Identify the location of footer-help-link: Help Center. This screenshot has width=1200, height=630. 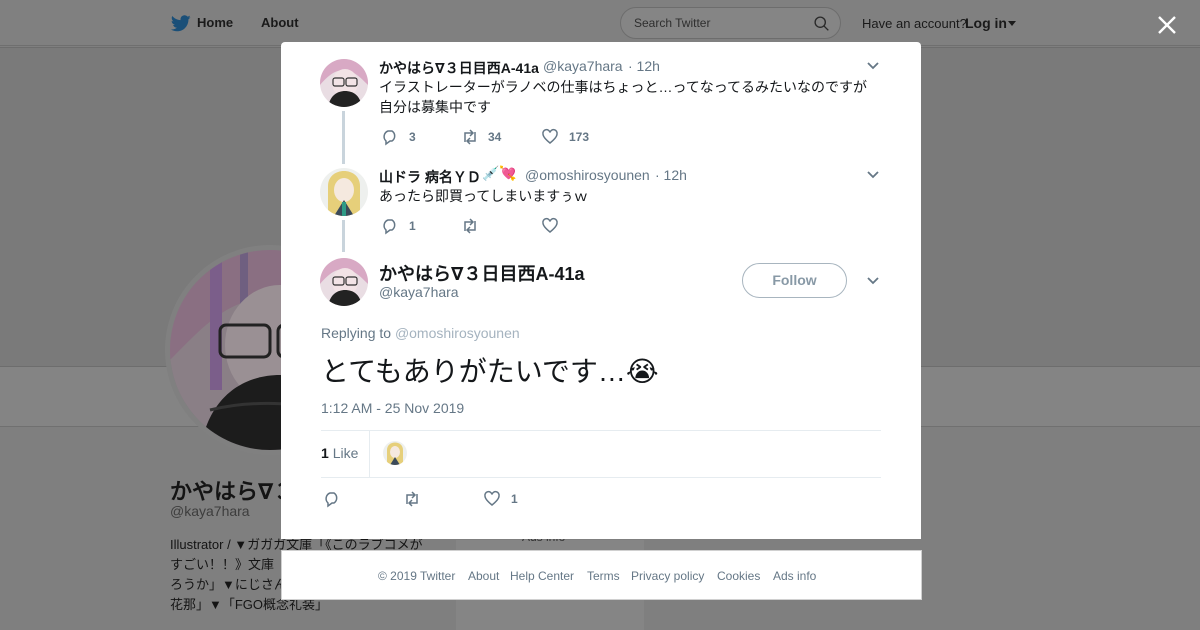
(542, 576).